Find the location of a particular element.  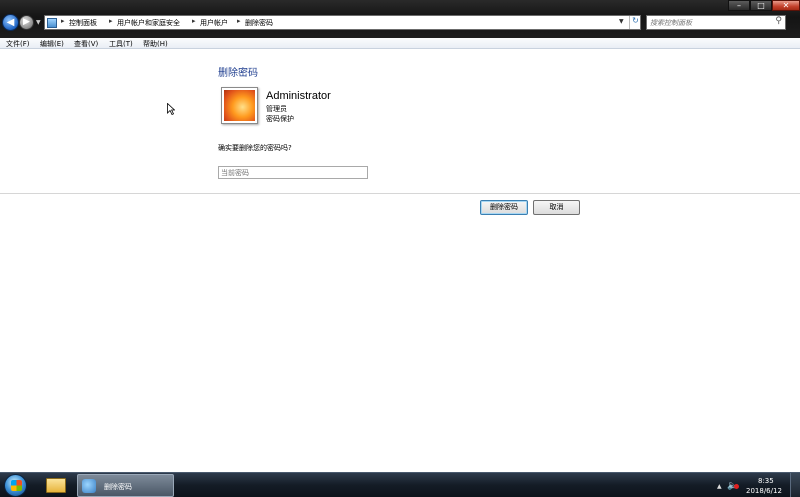

mouse-cursor-icon is located at coordinates (171, 109).